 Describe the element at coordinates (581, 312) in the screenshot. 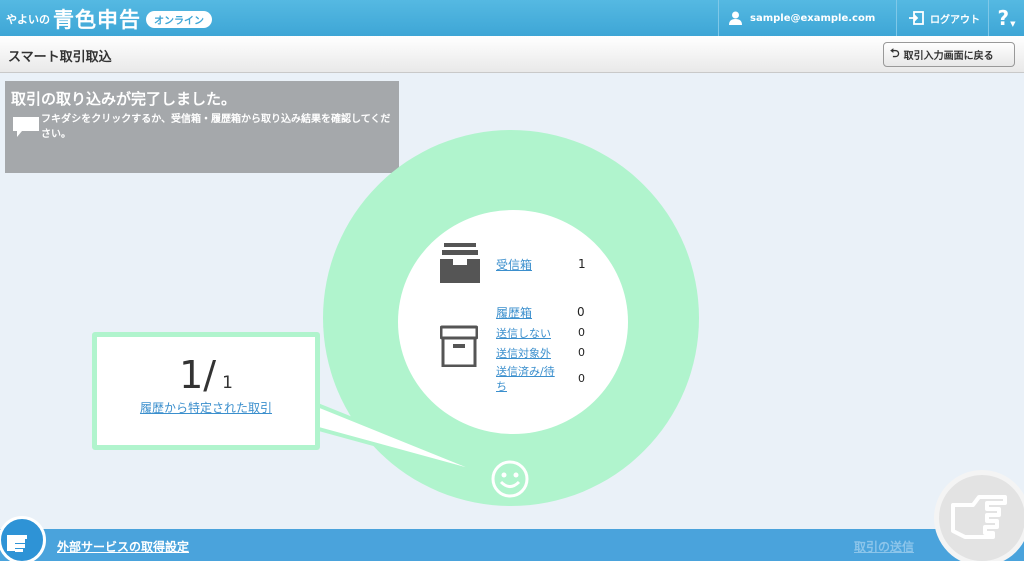

I see `history-count: 0` at that location.